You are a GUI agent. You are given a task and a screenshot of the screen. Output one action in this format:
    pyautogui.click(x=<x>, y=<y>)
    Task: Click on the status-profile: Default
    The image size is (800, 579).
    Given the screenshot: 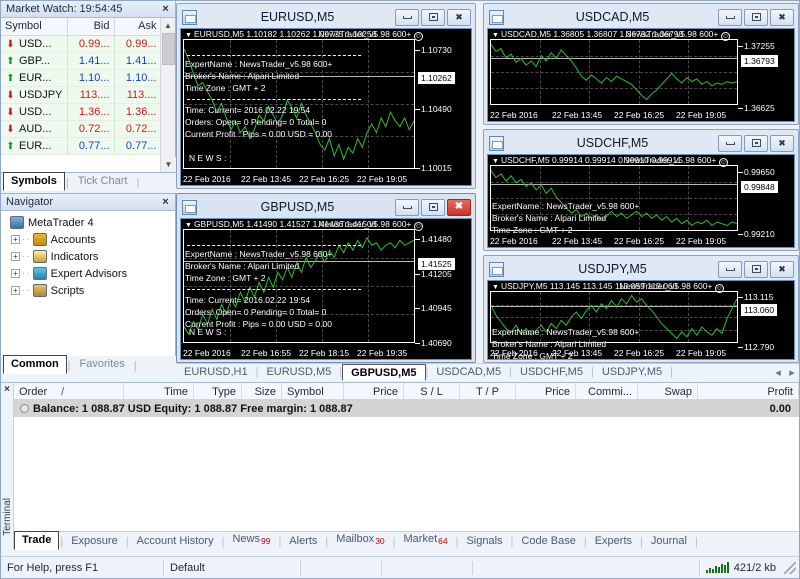 What is the action you would take?
    pyautogui.click(x=232, y=567)
    